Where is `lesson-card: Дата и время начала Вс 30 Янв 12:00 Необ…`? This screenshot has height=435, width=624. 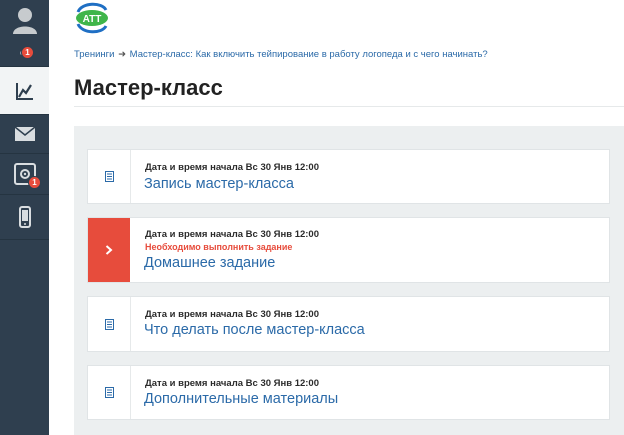 lesson-card: Дата и время начала Вс 30 Янв 12:00 Необ… is located at coordinates (348, 250).